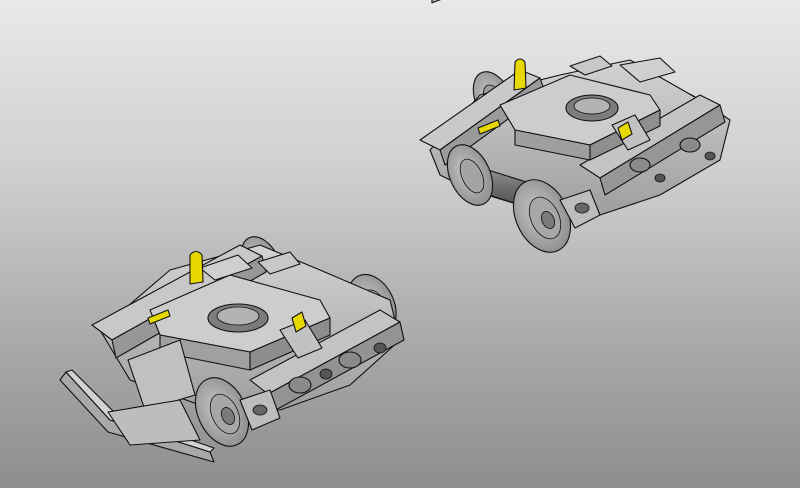  I want to click on yellow-lever-lower, so click(196, 267).